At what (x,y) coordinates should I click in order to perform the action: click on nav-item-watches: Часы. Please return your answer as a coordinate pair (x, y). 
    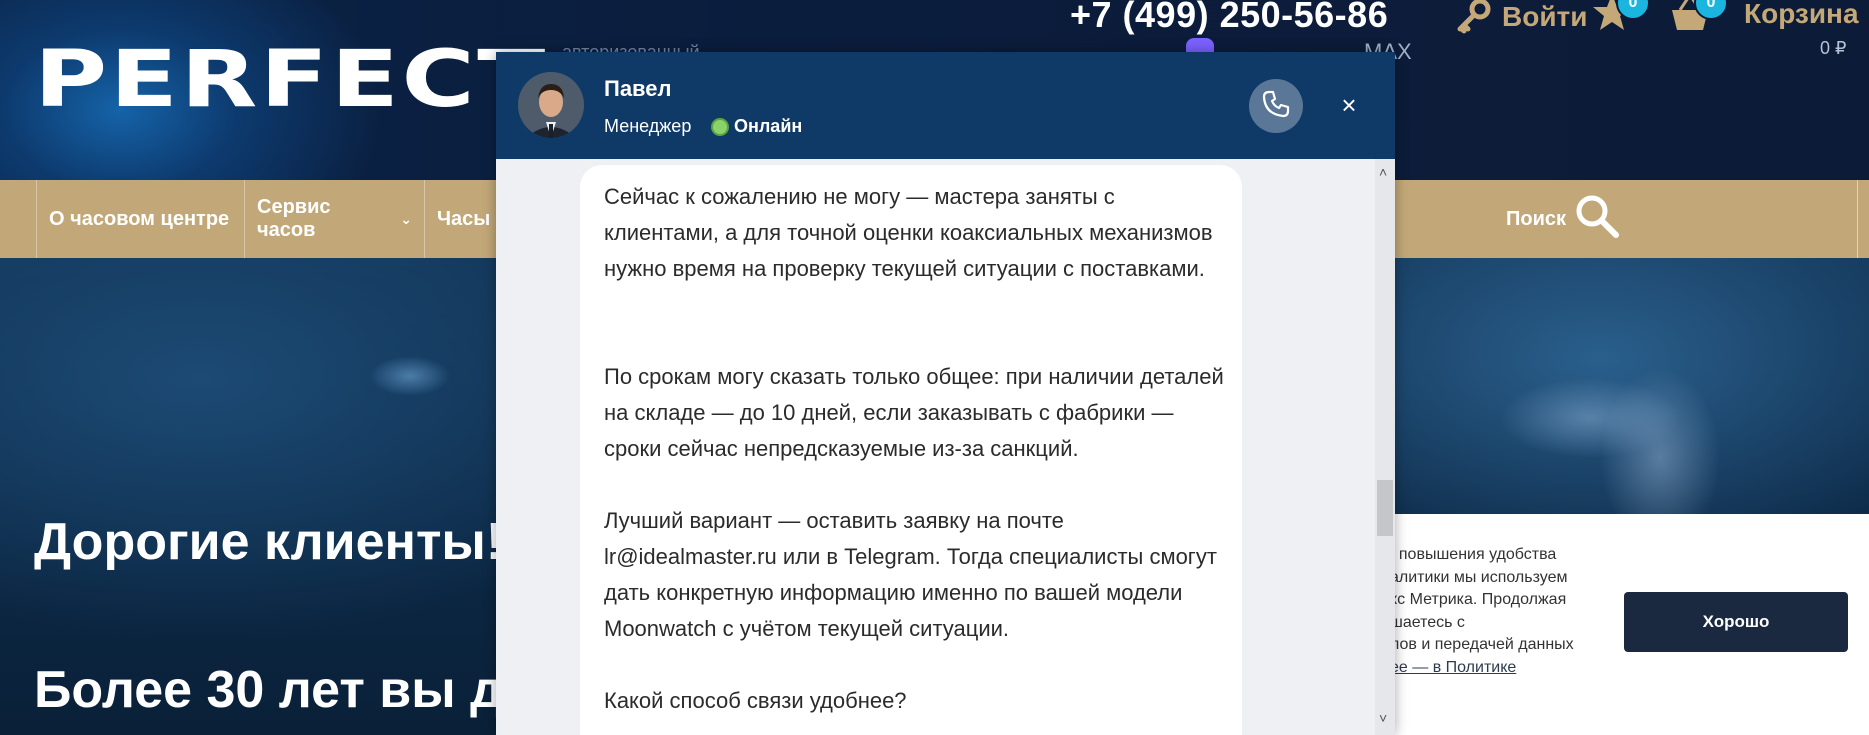
    Looking at the image, I should click on (464, 219).